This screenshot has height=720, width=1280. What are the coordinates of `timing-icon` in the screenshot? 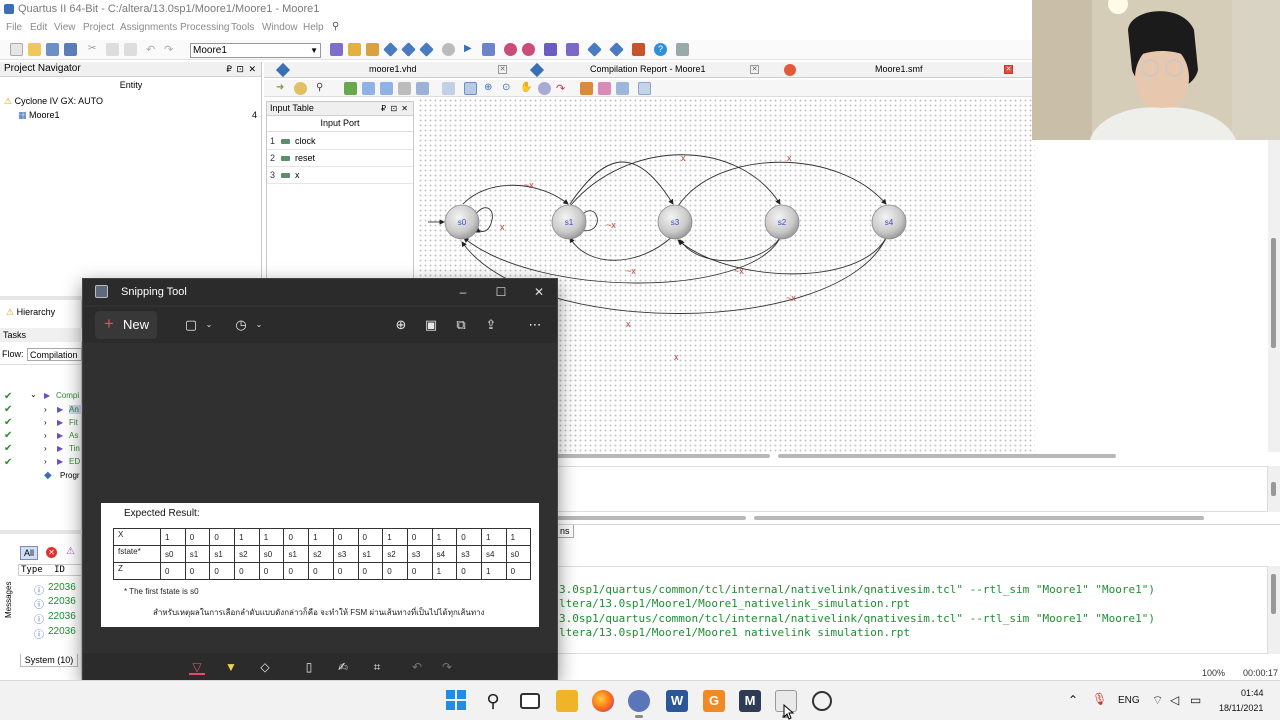 It's located at (488, 49).